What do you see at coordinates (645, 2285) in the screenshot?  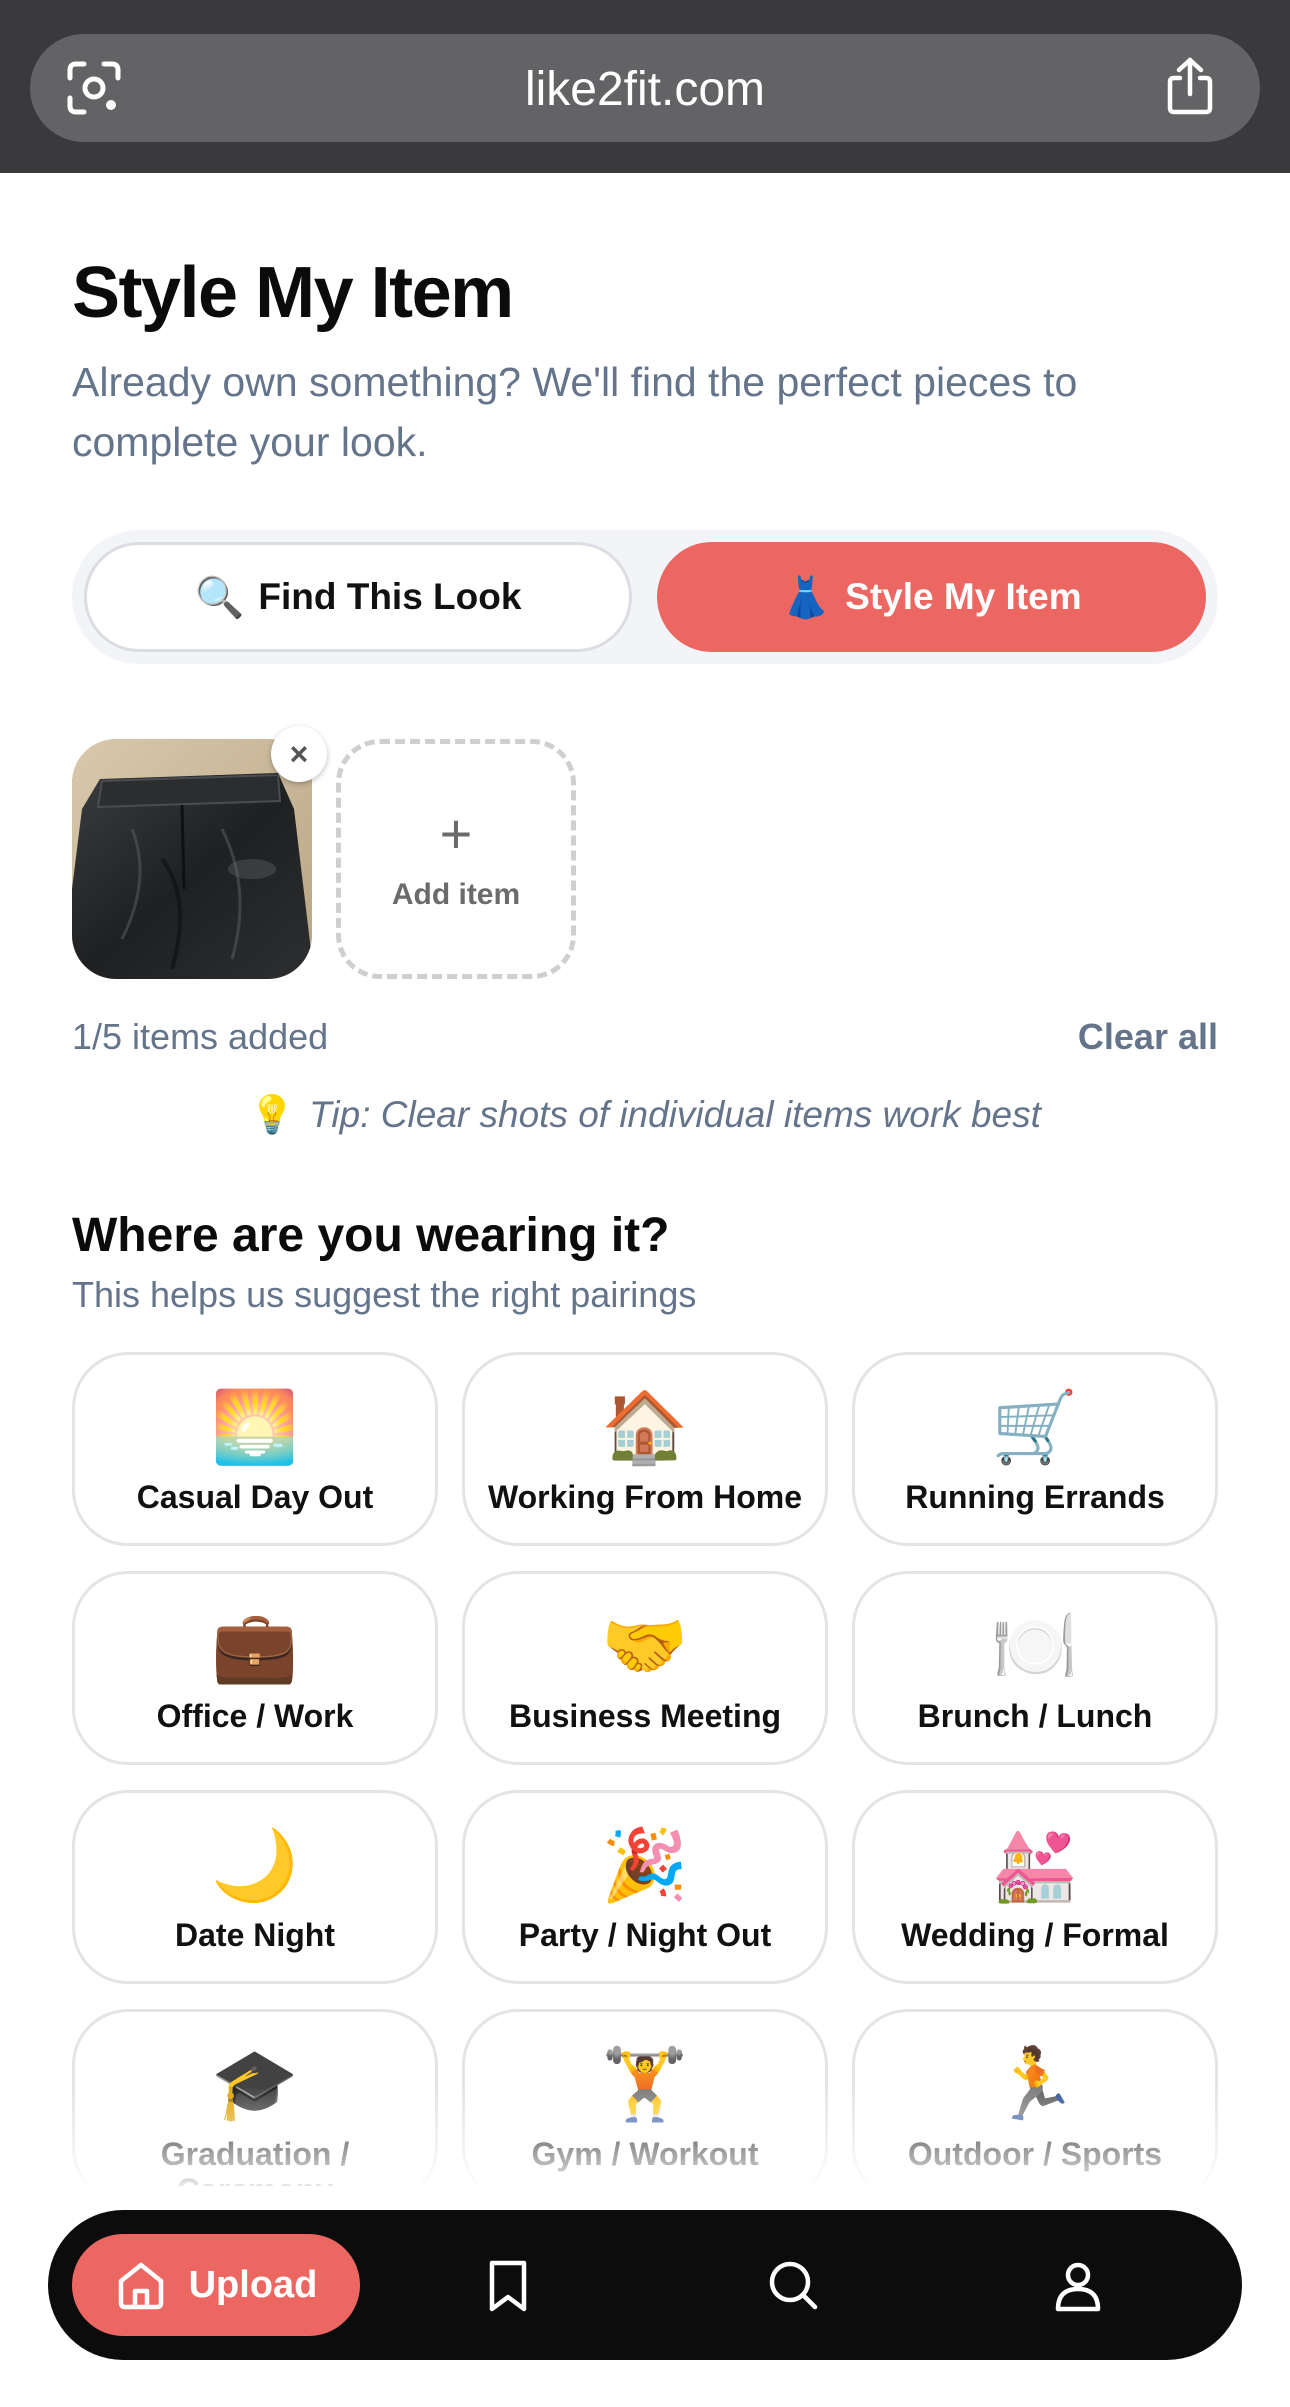 I see `bottom-nav: Upload` at bounding box center [645, 2285].